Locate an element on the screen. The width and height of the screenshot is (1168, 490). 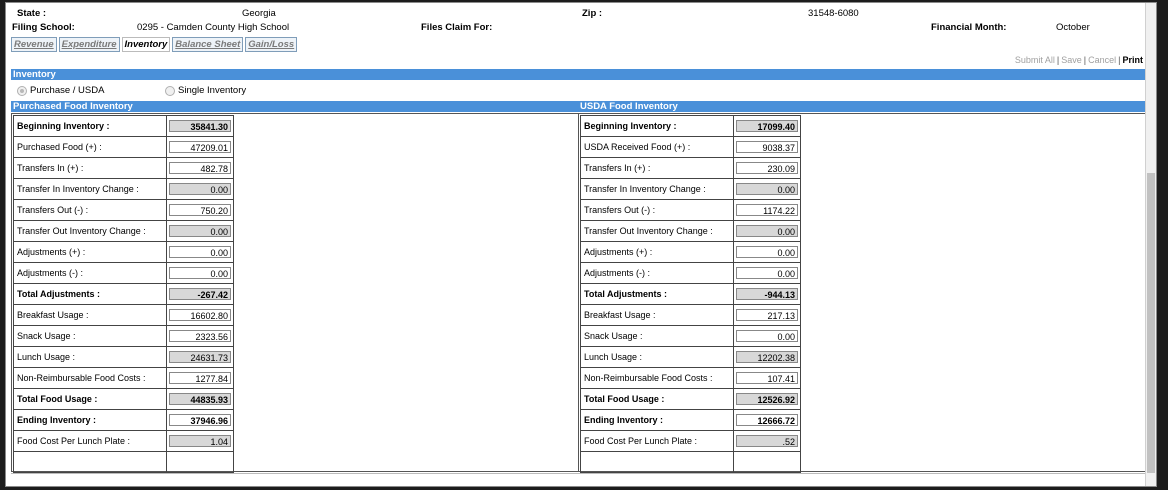
table-row: Transfer In Inventory Change :0.00 is located at coordinates (123, 189).